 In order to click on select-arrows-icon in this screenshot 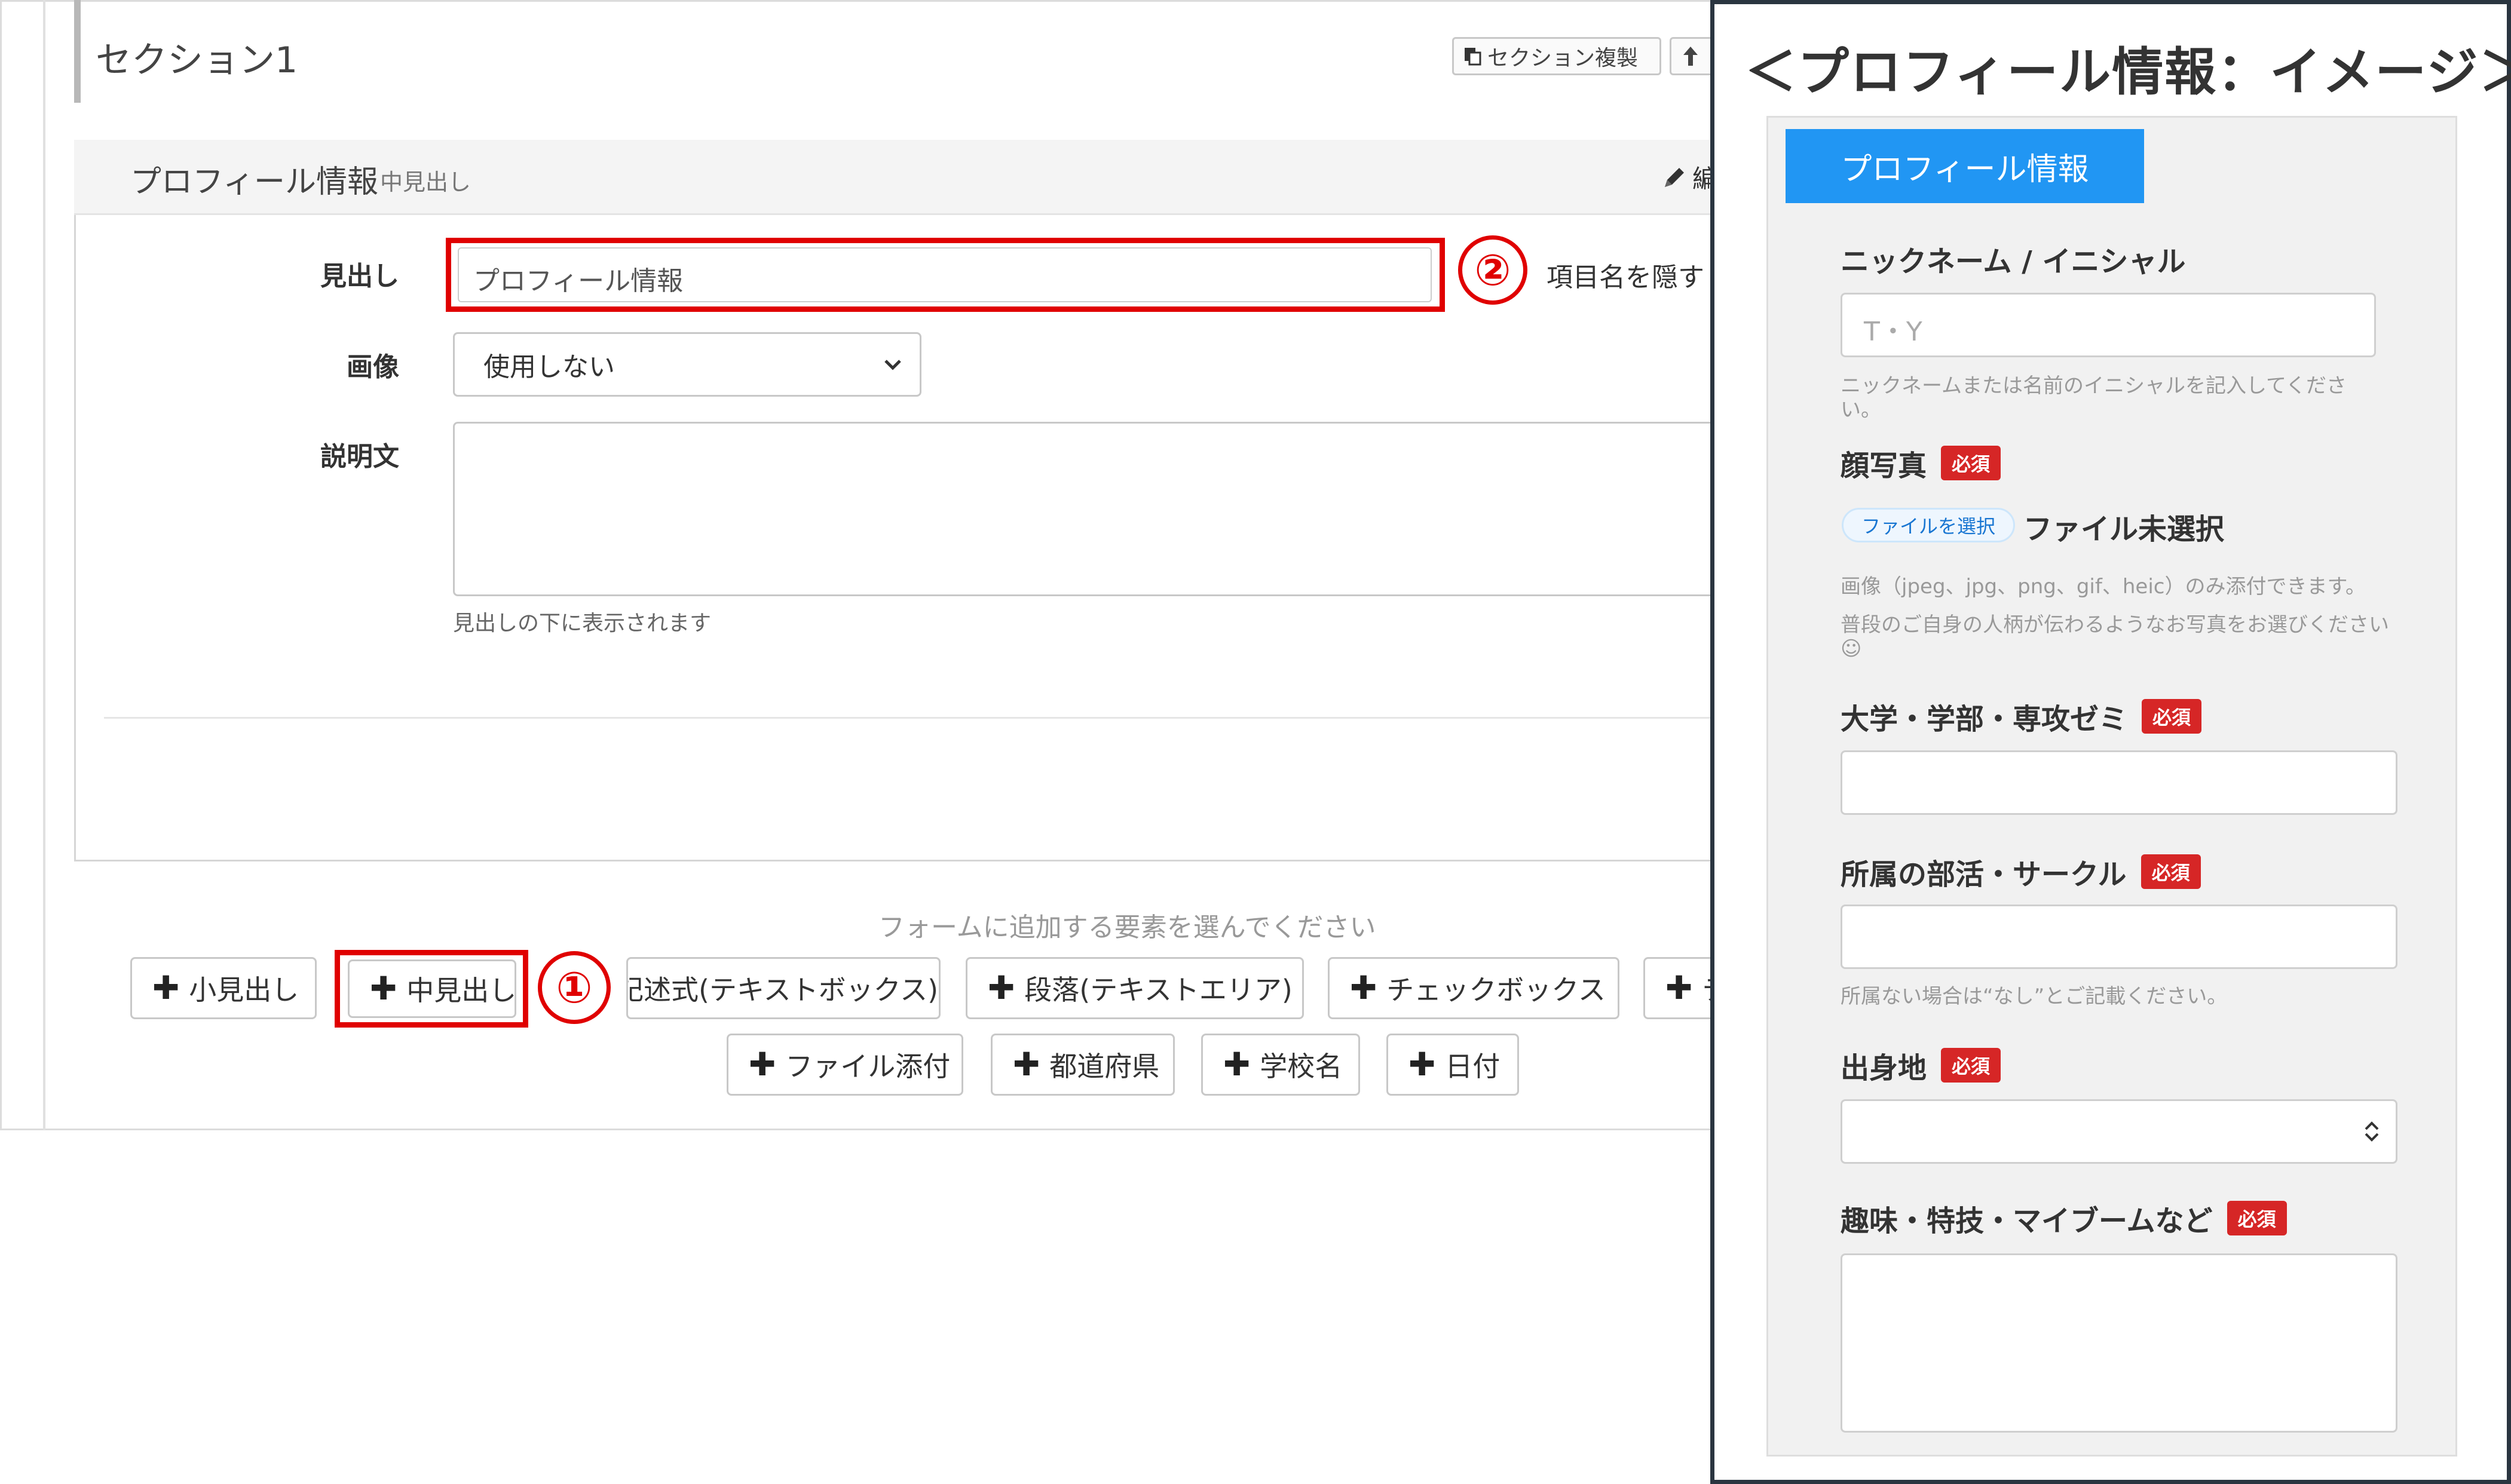, I will do `click(2371, 1131)`.